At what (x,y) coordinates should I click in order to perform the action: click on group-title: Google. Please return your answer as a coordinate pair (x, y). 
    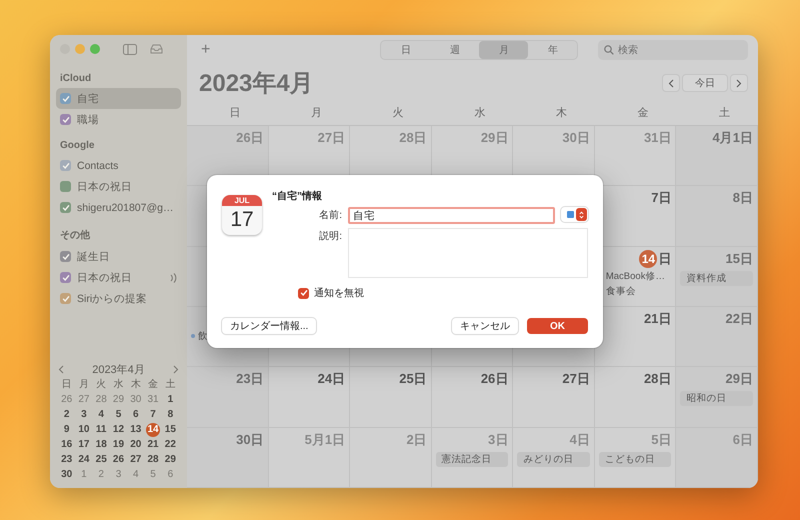
    Looking at the image, I should click on (77, 146).